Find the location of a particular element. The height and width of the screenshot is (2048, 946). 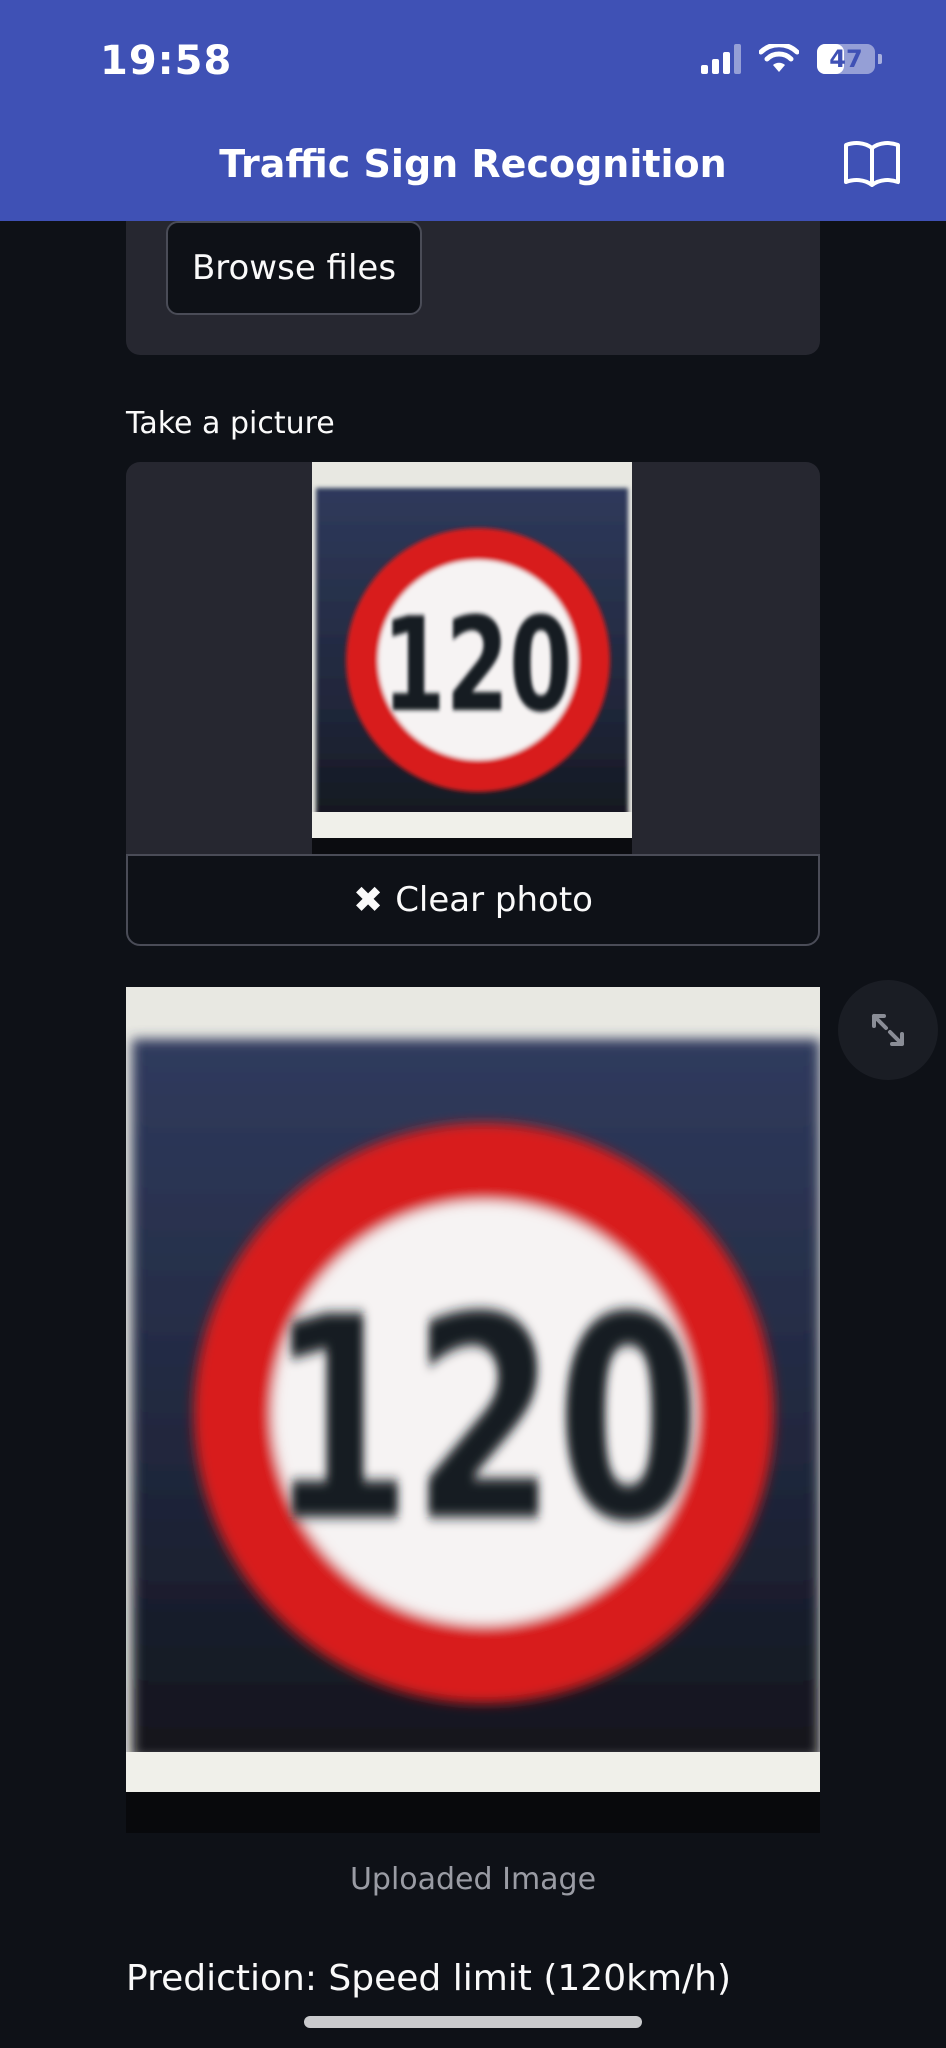

wifi-icon is located at coordinates (779, 58).